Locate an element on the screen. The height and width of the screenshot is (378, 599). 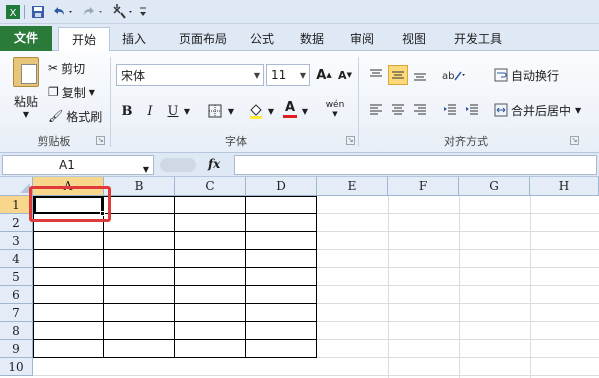
merge-center-button: 合并后居中 ▼ is located at coordinates (537, 110).